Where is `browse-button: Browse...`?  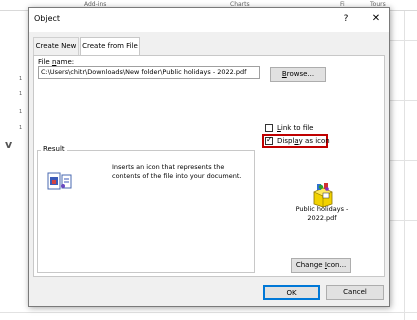
browse-button: Browse... is located at coordinates (298, 74).